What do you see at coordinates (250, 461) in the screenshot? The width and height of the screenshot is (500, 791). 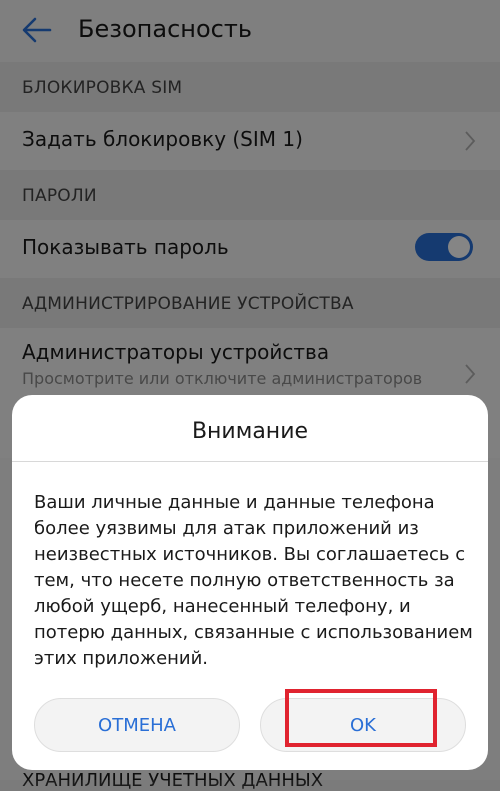 I see `dialog-divider` at bounding box center [250, 461].